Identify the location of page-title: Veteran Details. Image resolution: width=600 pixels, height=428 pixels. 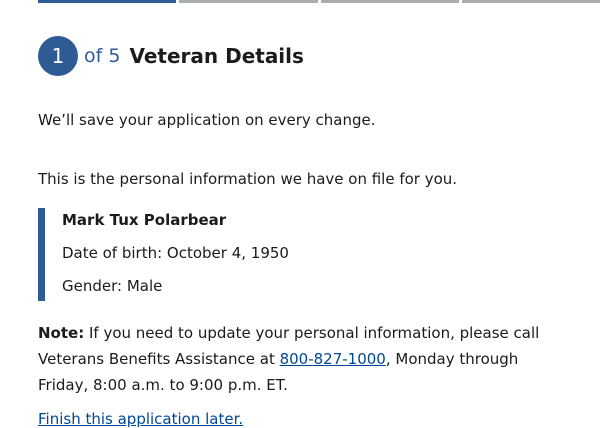
(216, 56).